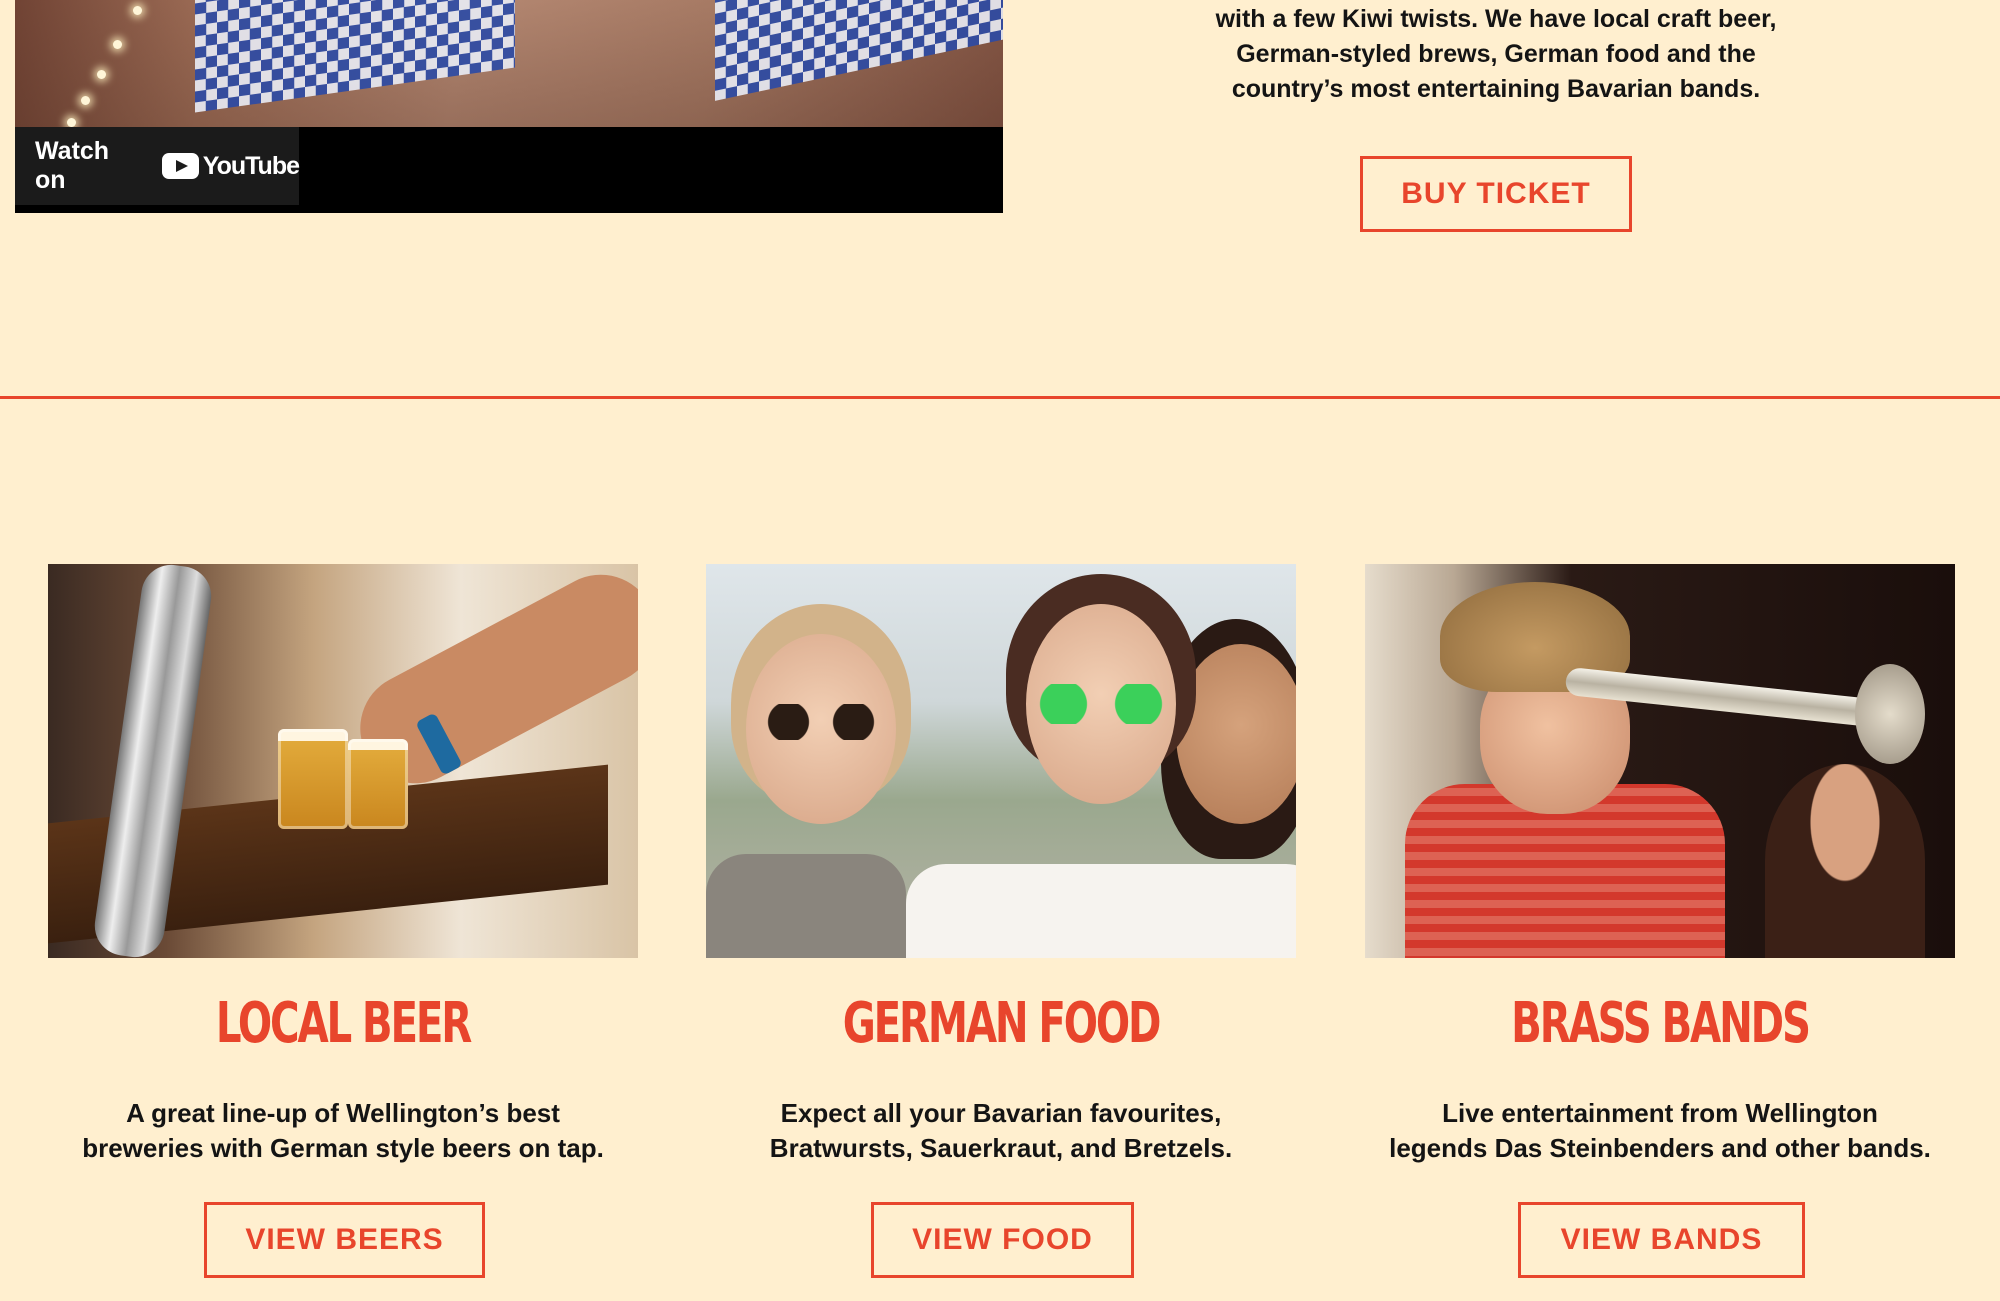 Image resolution: width=2000 pixels, height=1301 pixels. Describe the element at coordinates (509, 170) in the screenshot. I see `video-control-bar: Watch on YouTube` at that location.